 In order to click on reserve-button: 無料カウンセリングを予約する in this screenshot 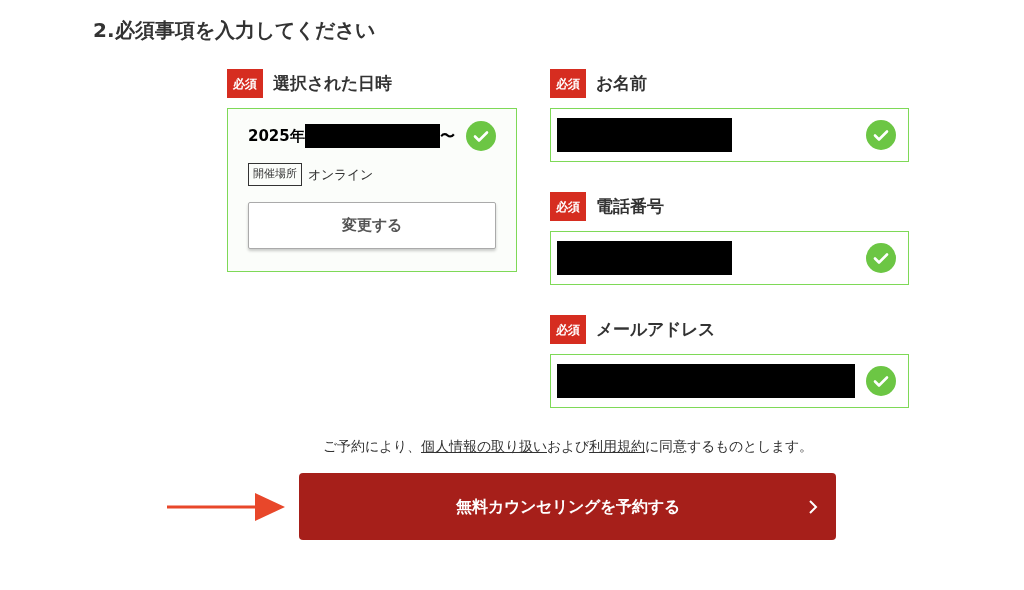, I will do `click(567, 506)`.